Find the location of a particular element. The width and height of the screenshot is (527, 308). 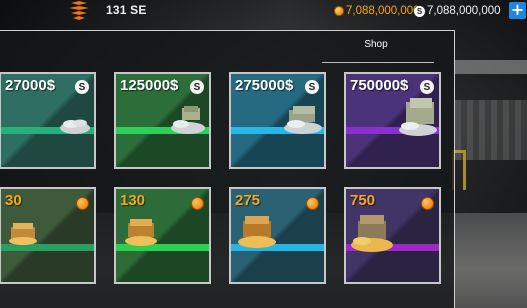

coin-pack-amount: 750 is located at coordinates (363, 200).